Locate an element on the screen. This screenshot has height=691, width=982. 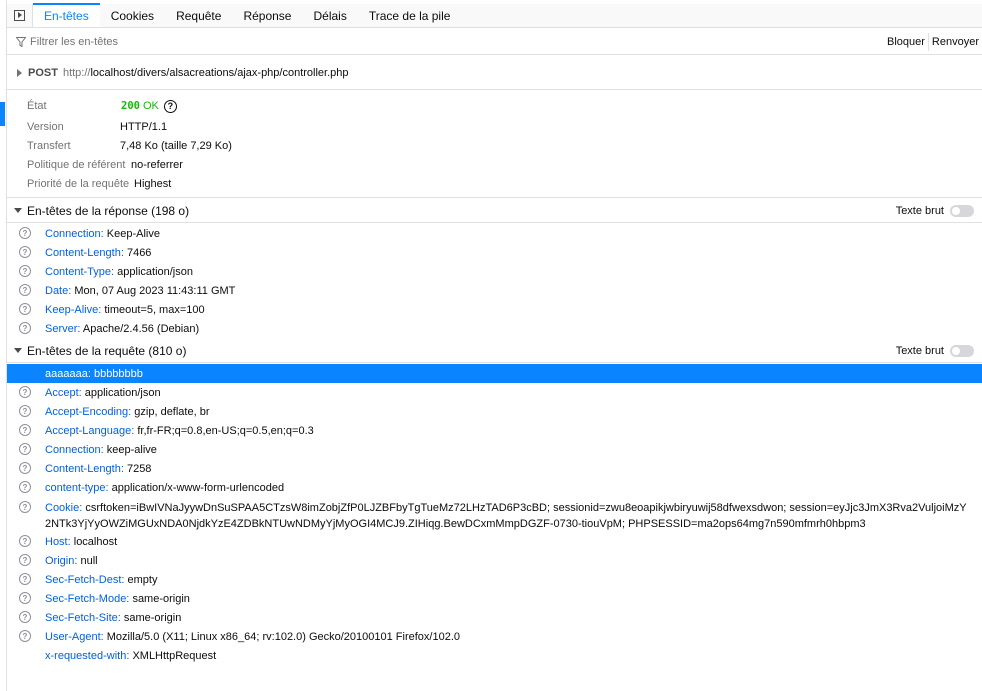
header-name: Keep-Alive: timeout=5, max=100 is located at coordinates (125, 309).